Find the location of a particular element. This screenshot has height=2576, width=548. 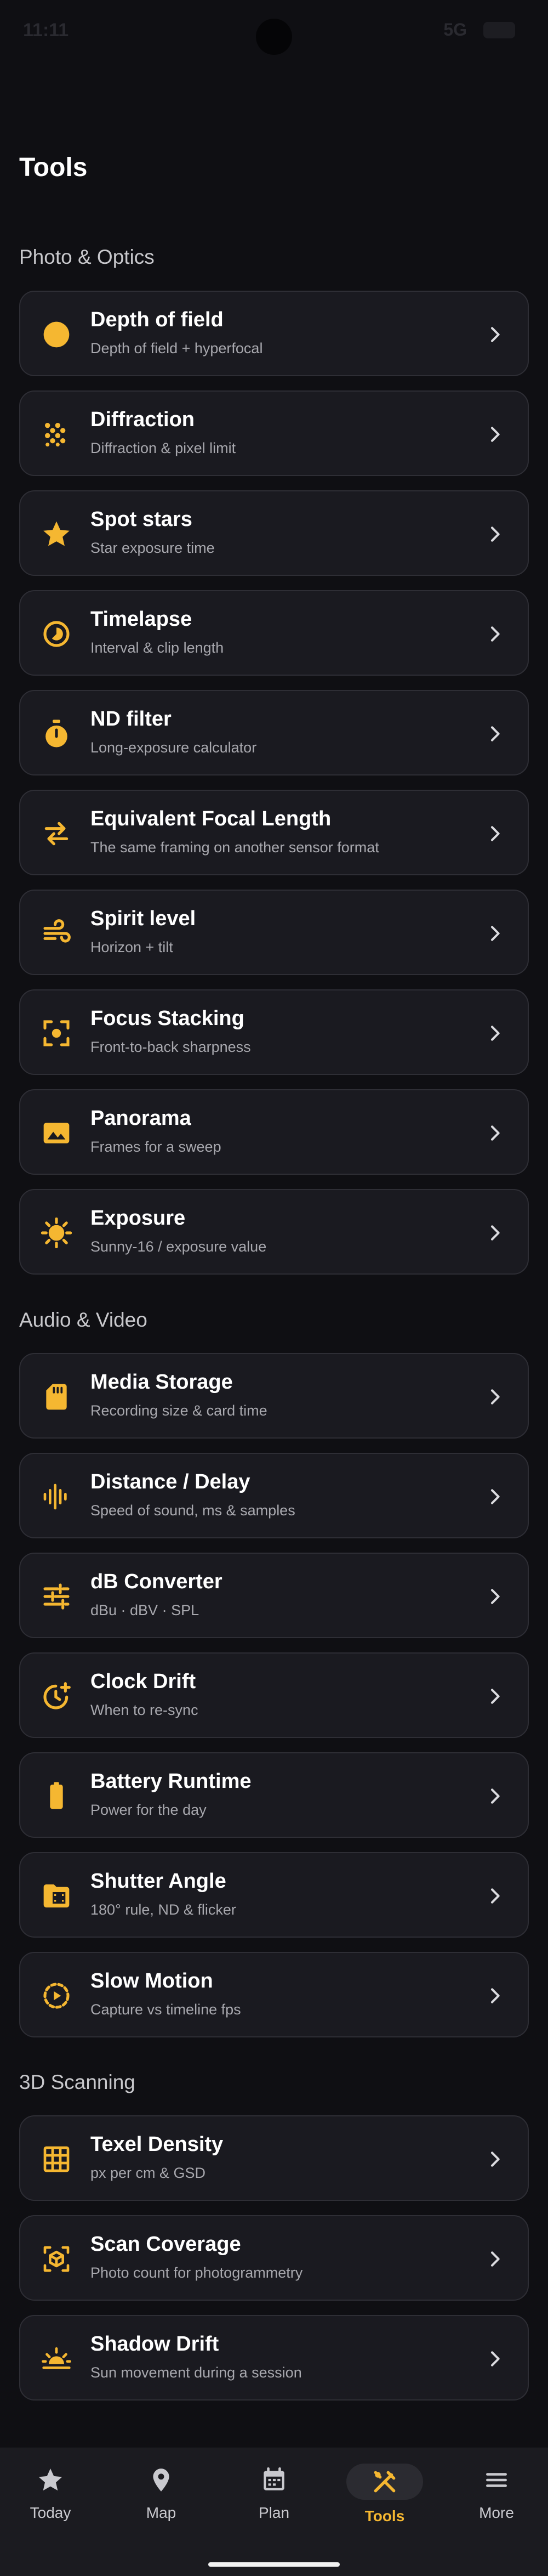

tool-title: Battery Runtime is located at coordinates (171, 1781).